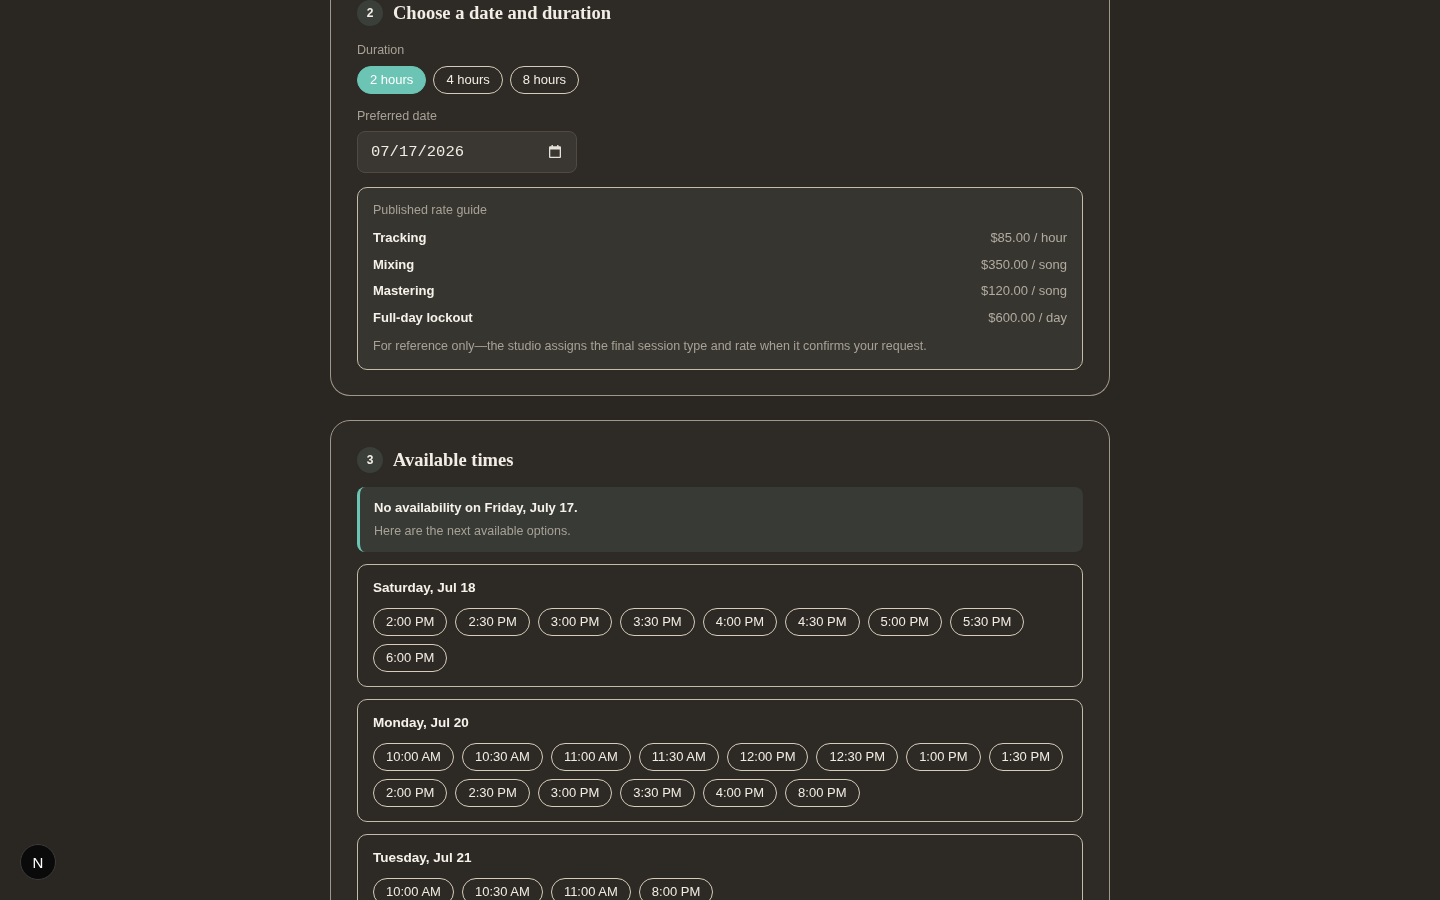 The width and height of the screenshot is (1440, 900). I want to click on day-label: Monday, Jul 20, so click(421, 723).